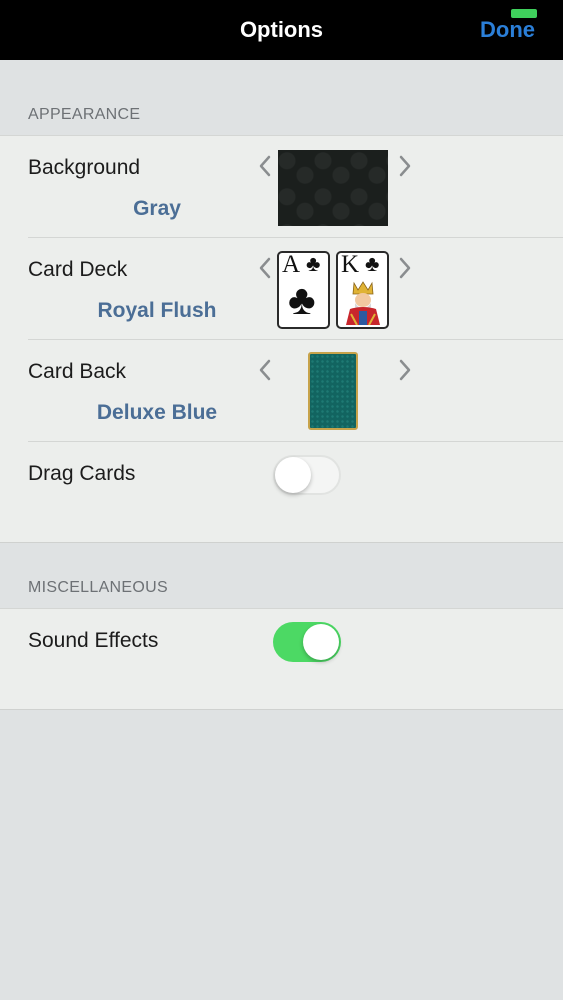 The image size is (563, 1000). Describe the element at coordinates (266, 166) in the screenshot. I see `previous-background-chevron-icon` at that location.